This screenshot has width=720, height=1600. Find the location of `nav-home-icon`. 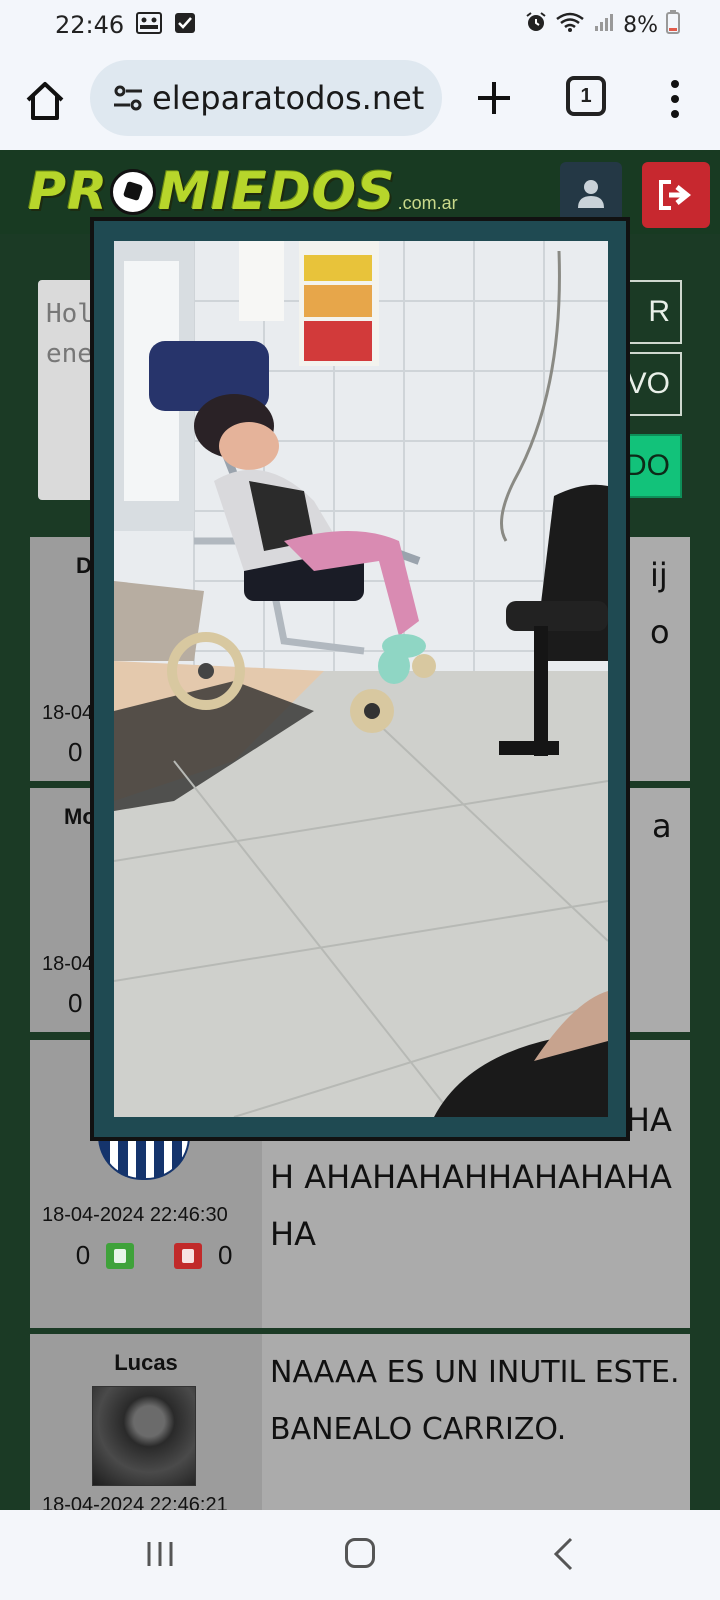

nav-home-icon is located at coordinates (360, 1553).